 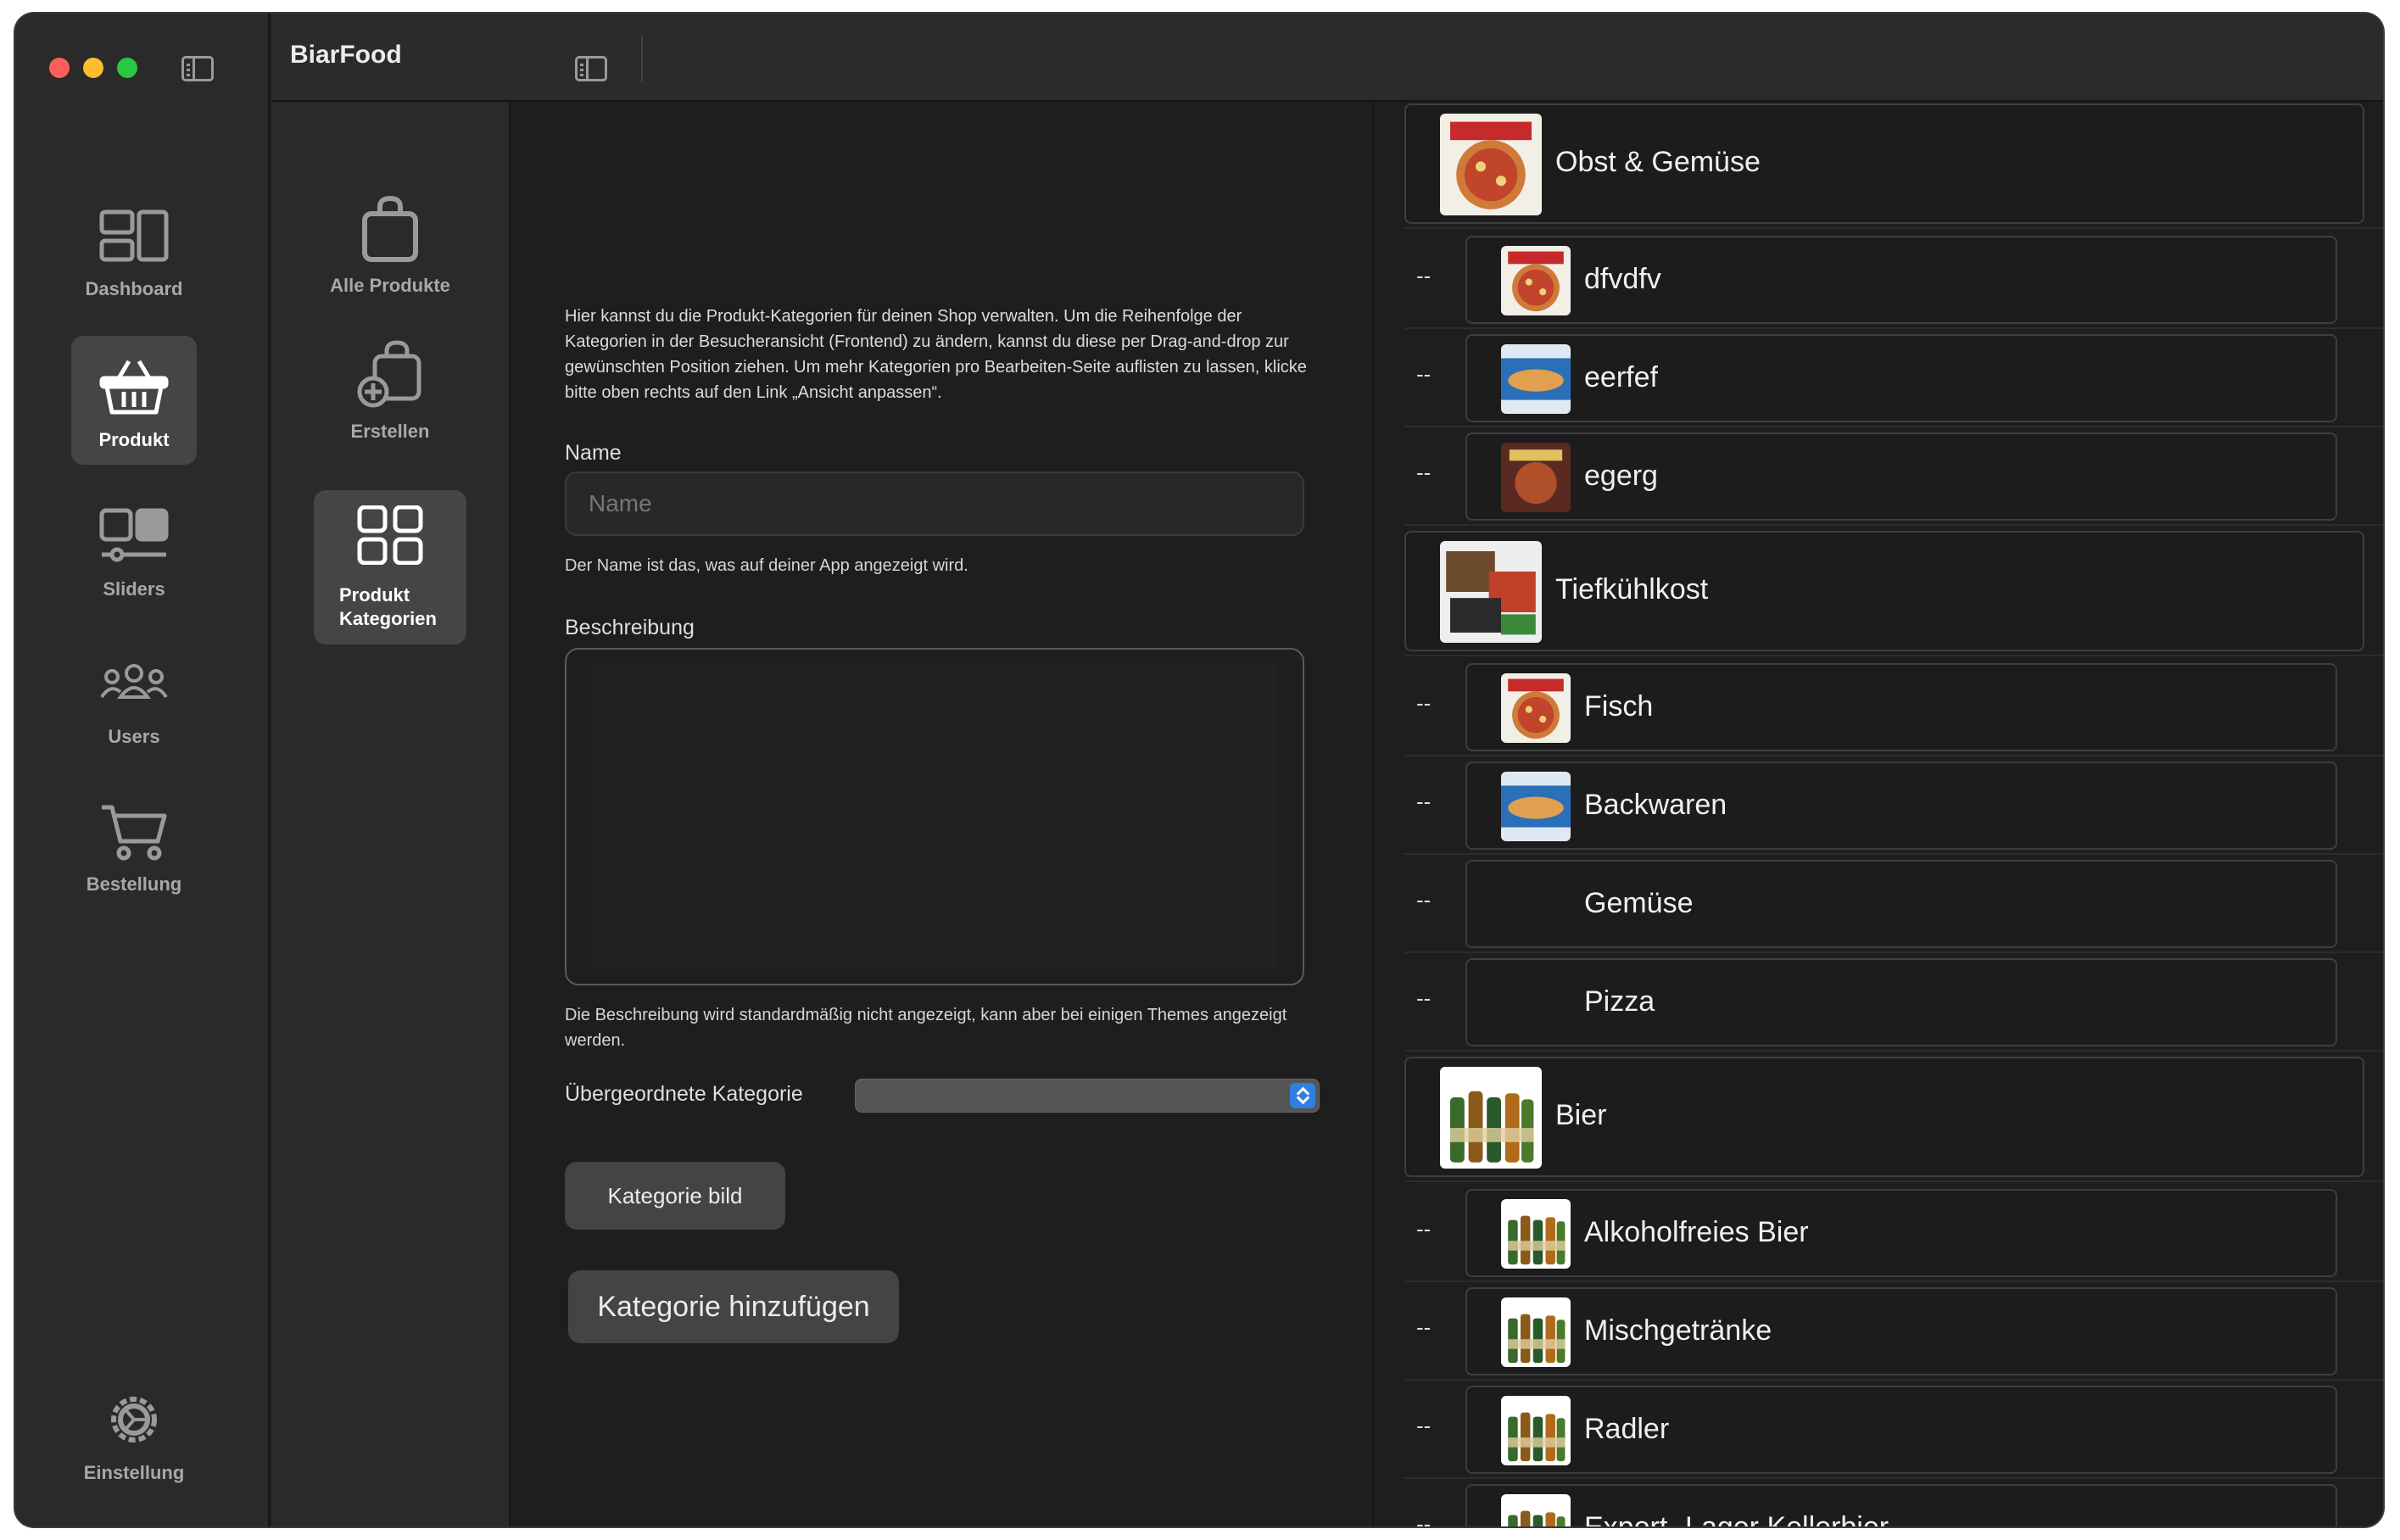 What do you see at coordinates (134, 589) in the screenshot?
I see `nav-label: Sliders` at bounding box center [134, 589].